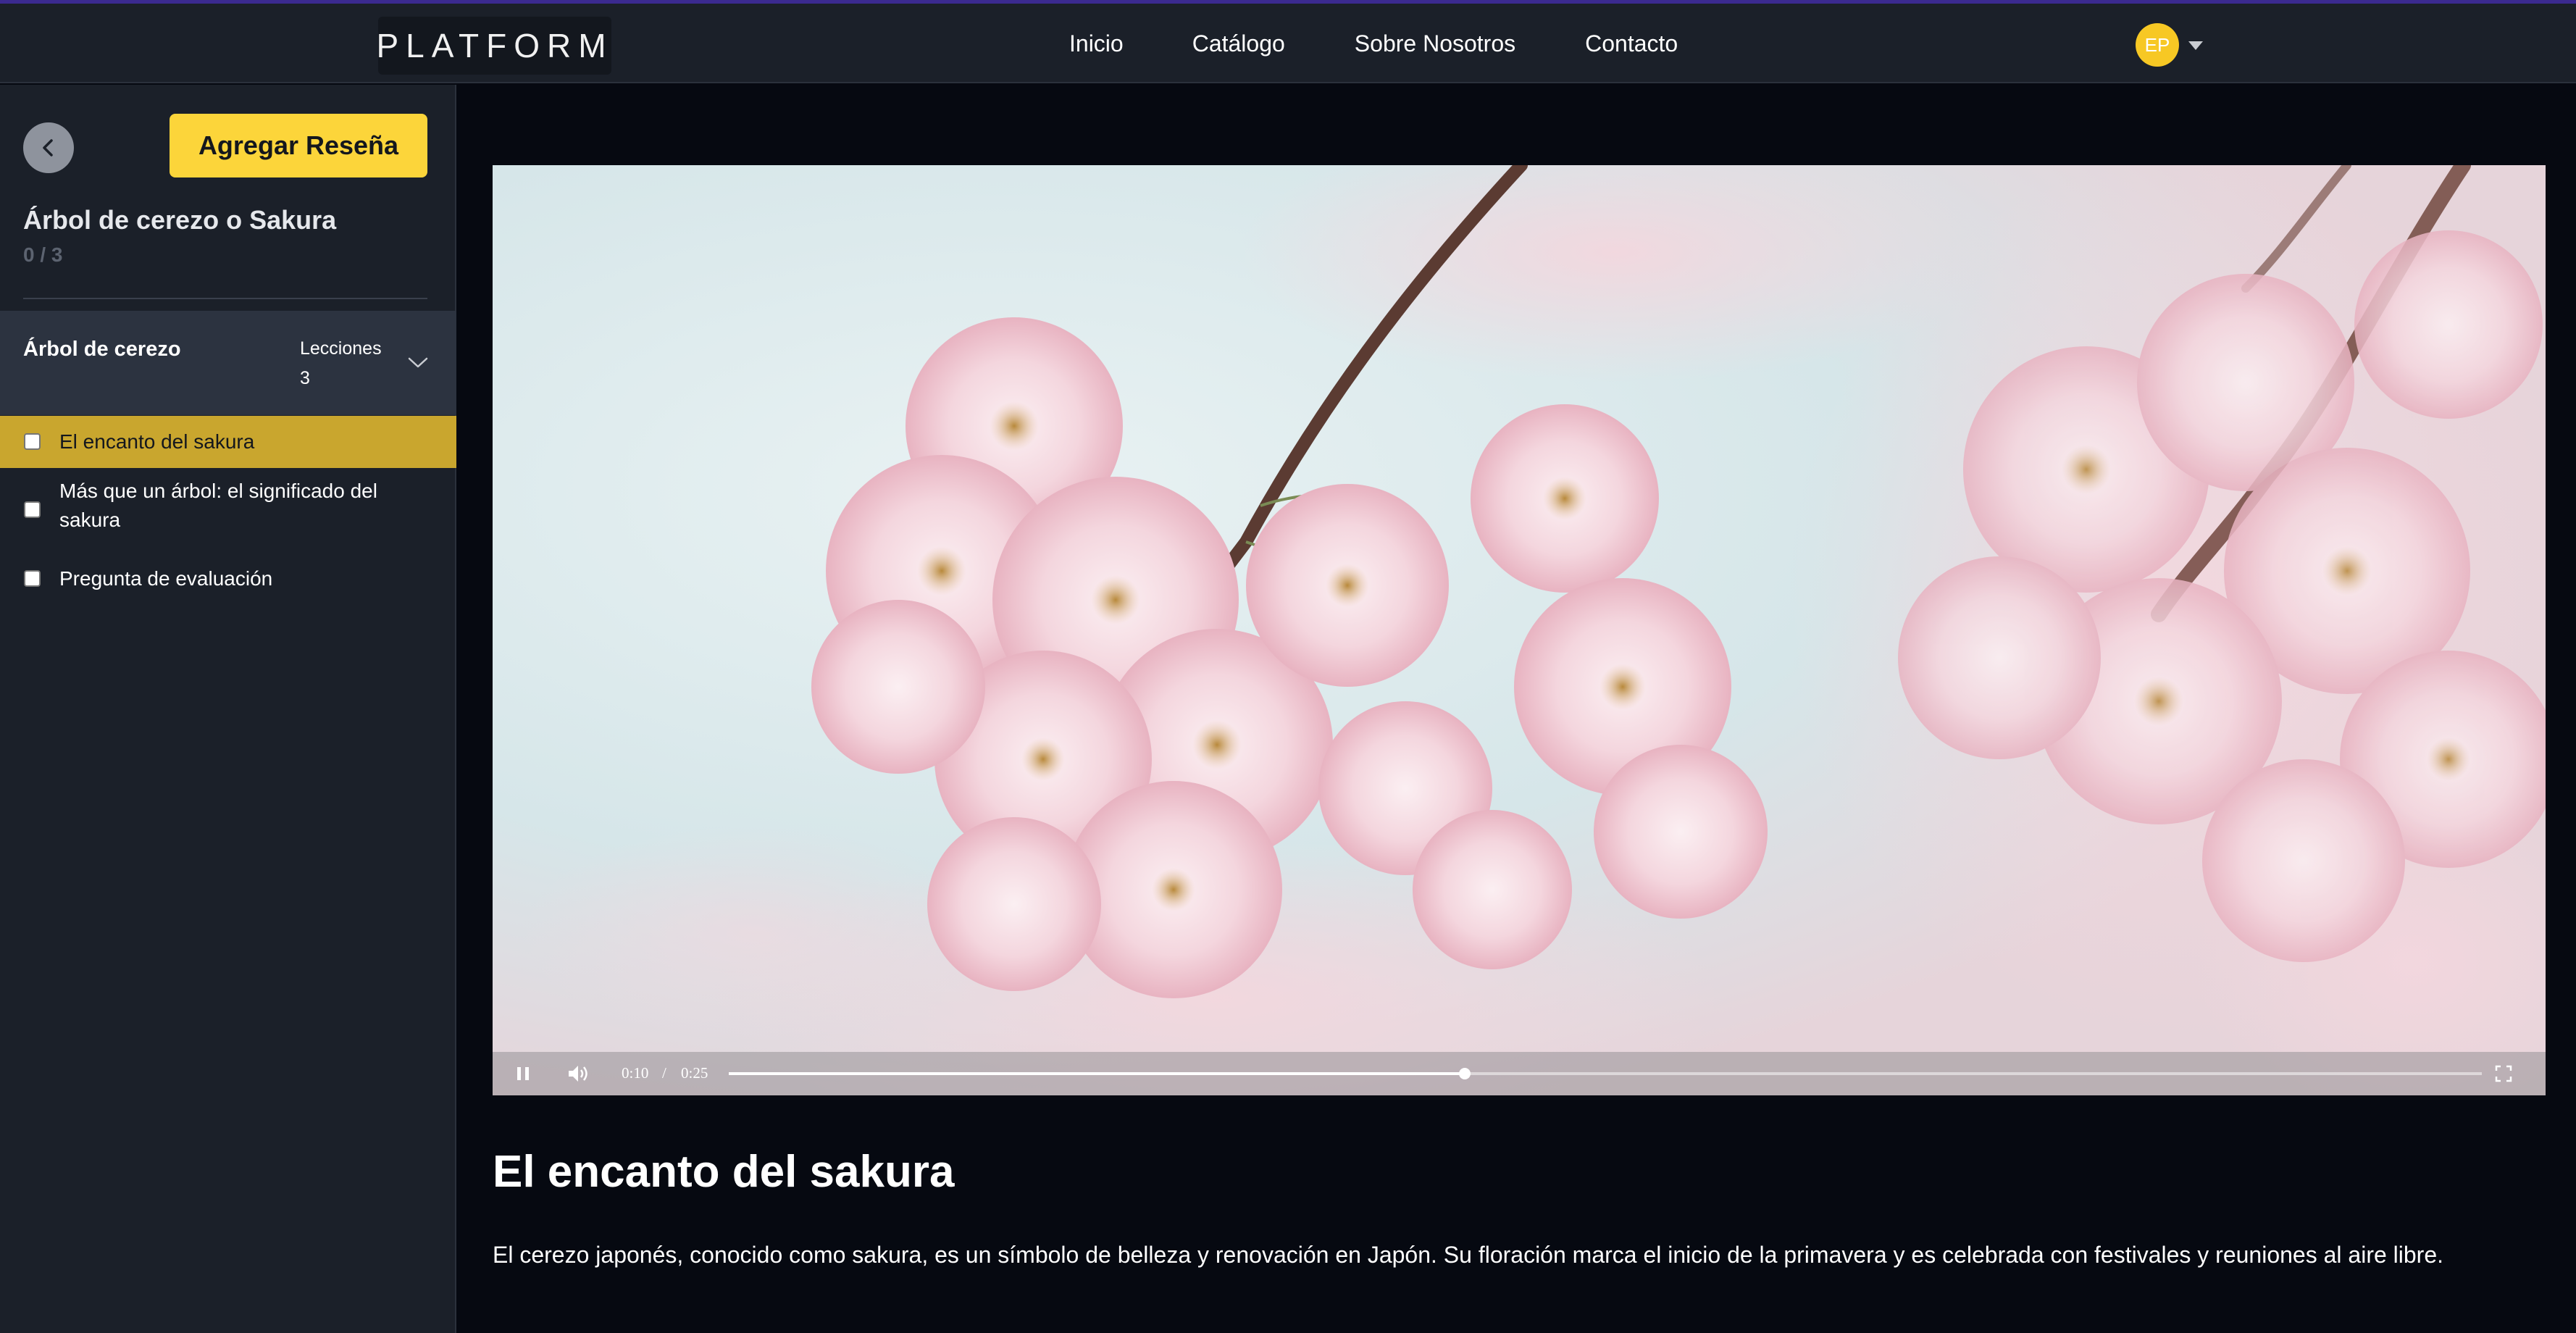 This screenshot has height=1333, width=2576. What do you see at coordinates (2157, 45) in the screenshot?
I see `user-avatar: EP` at bounding box center [2157, 45].